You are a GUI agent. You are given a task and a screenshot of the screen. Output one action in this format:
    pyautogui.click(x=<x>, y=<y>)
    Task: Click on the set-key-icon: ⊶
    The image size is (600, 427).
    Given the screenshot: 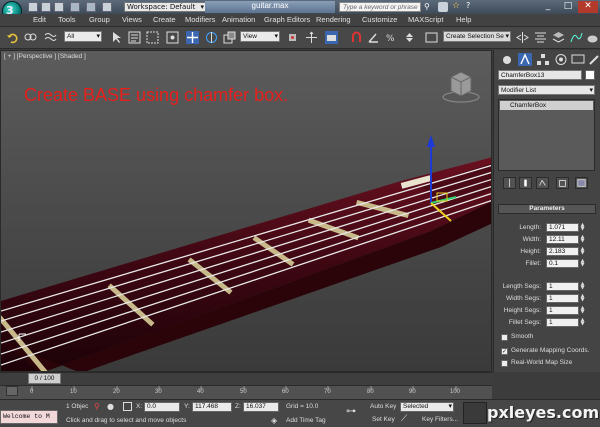 What is the action you would take?
    pyautogui.click(x=354, y=411)
    